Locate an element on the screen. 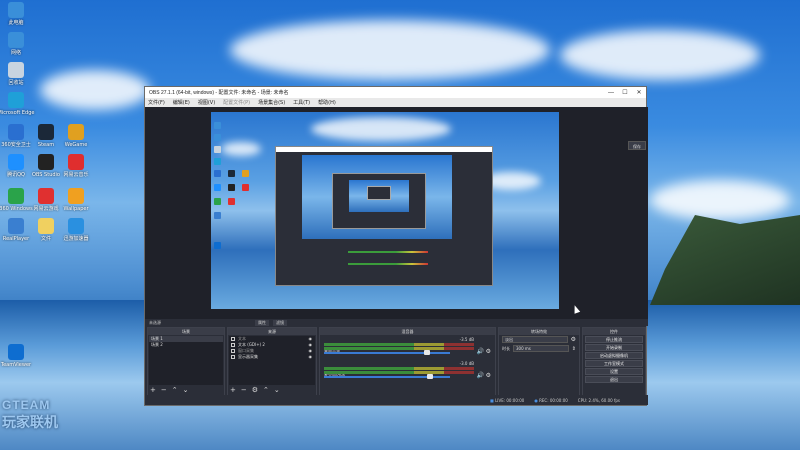 Image resolution: width=800 pixels, height=450 pixels. desktop-icon: Wallpaper is located at coordinates (76, 200).